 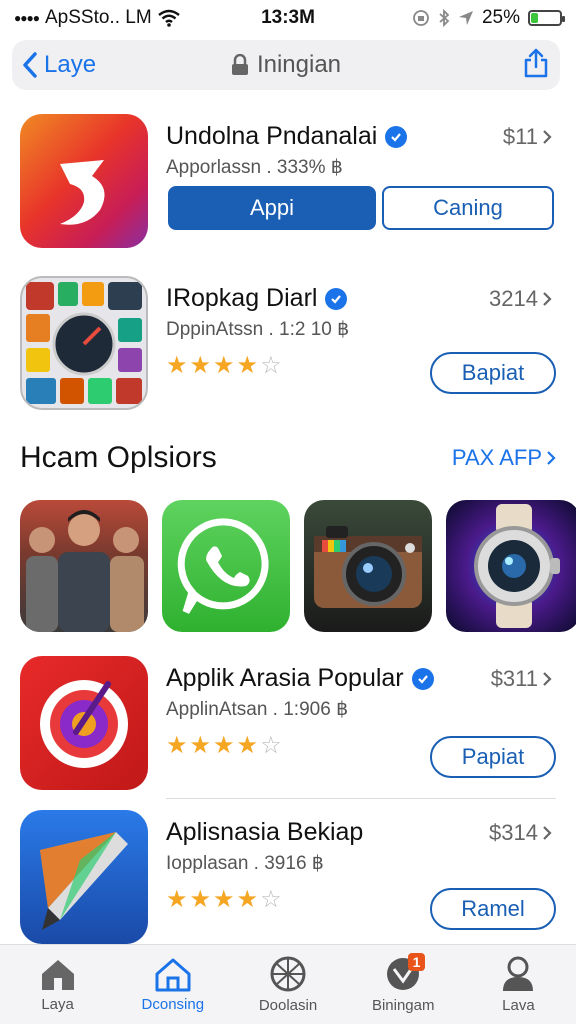 I want to click on app-icon-dashboard-grid, so click(x=84, y=343).